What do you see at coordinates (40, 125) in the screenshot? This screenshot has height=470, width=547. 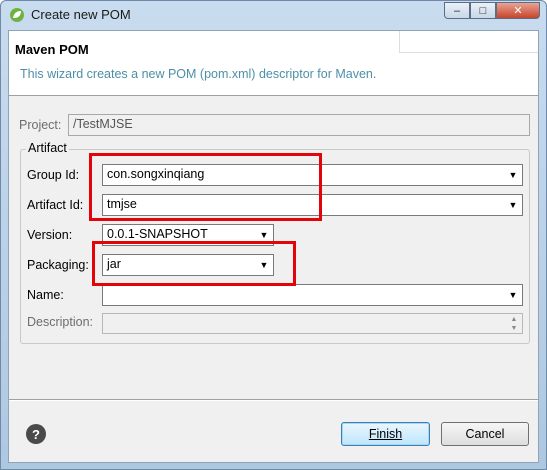 I see `project-label: Project:` at bounding box center [40, 125].